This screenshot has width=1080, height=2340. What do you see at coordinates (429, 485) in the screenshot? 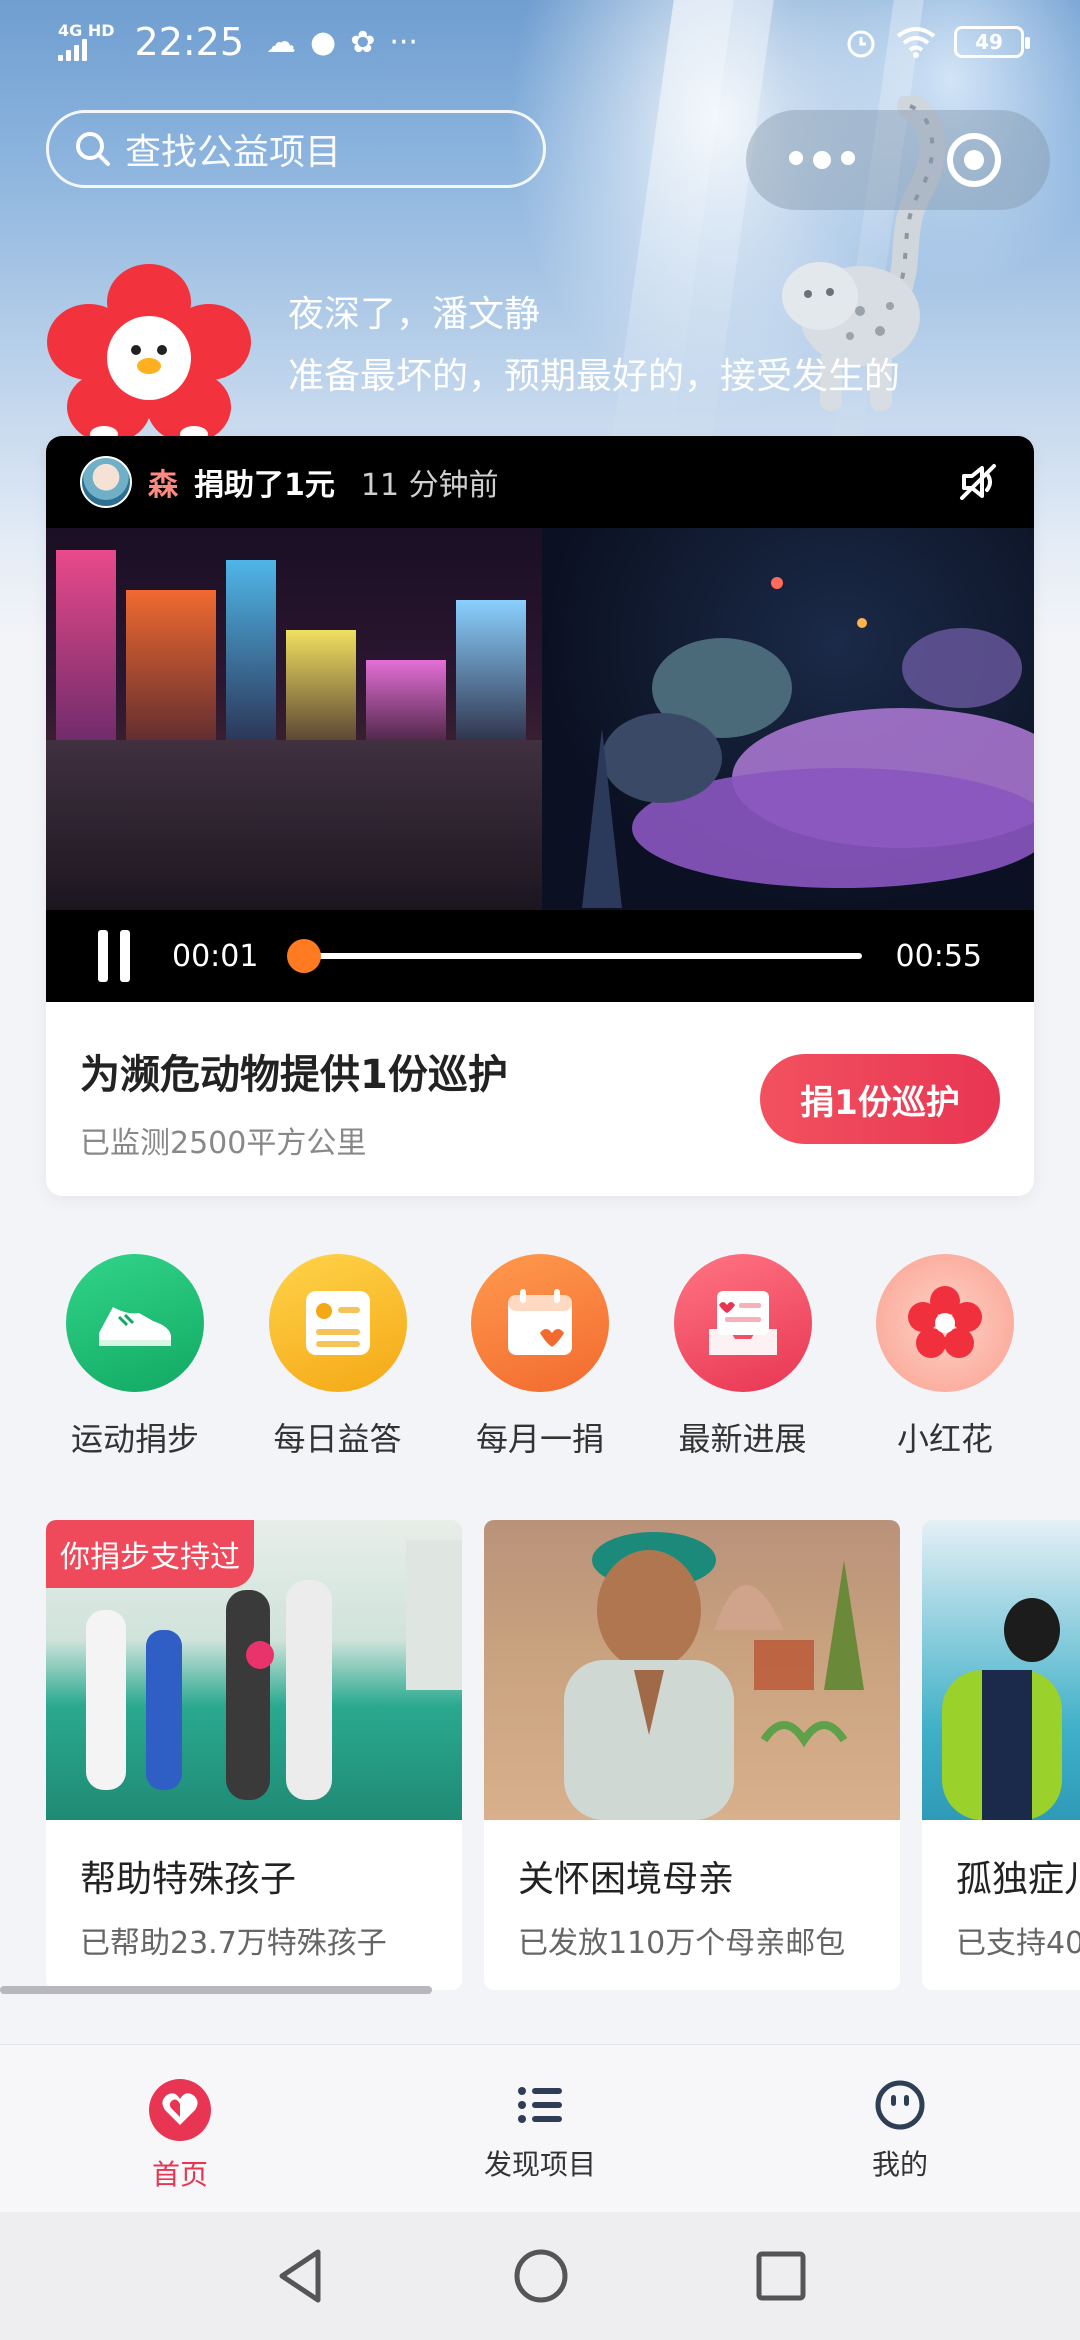
I see `donor-time: 11 分钟前` at bounding box center [429, 485].